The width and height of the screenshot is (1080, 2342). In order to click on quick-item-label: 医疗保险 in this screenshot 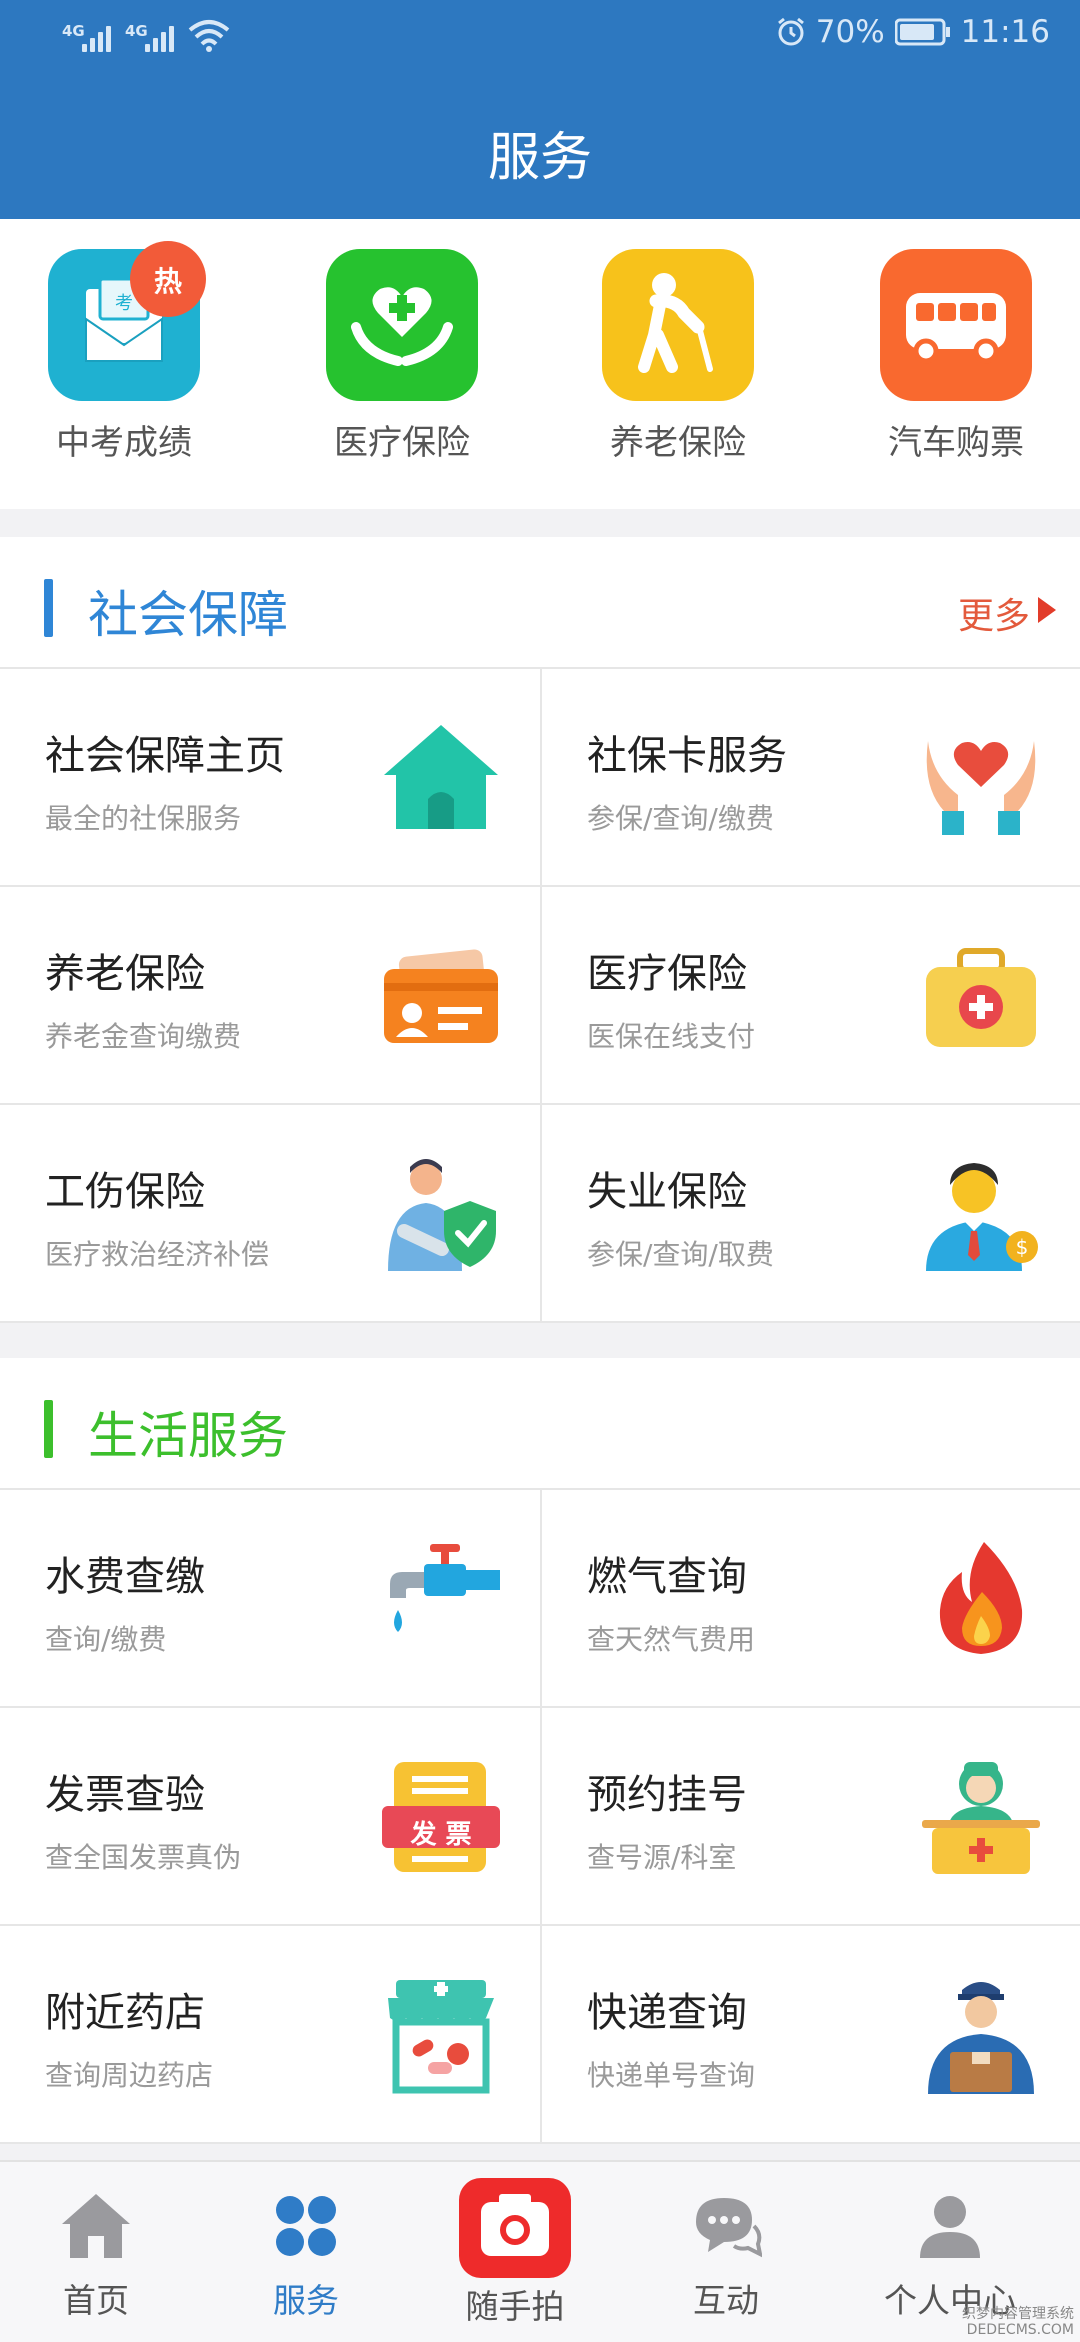, I will do `click(402, 443)`.